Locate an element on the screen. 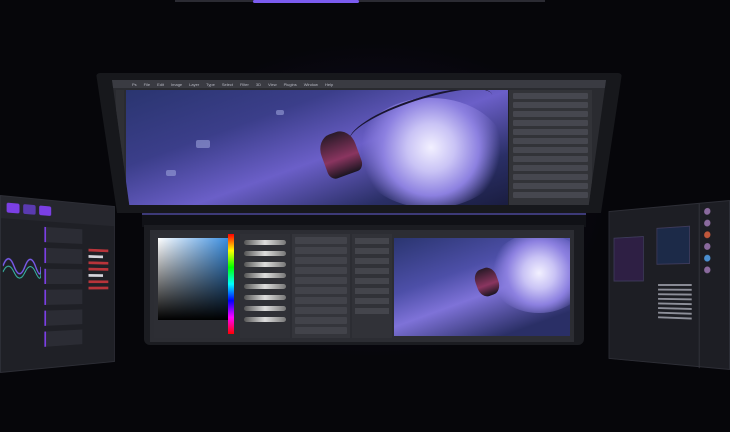 Image resolution: width=730 pixels, height=432 pixels. menu-item: View is located at coordinates (272, 84).